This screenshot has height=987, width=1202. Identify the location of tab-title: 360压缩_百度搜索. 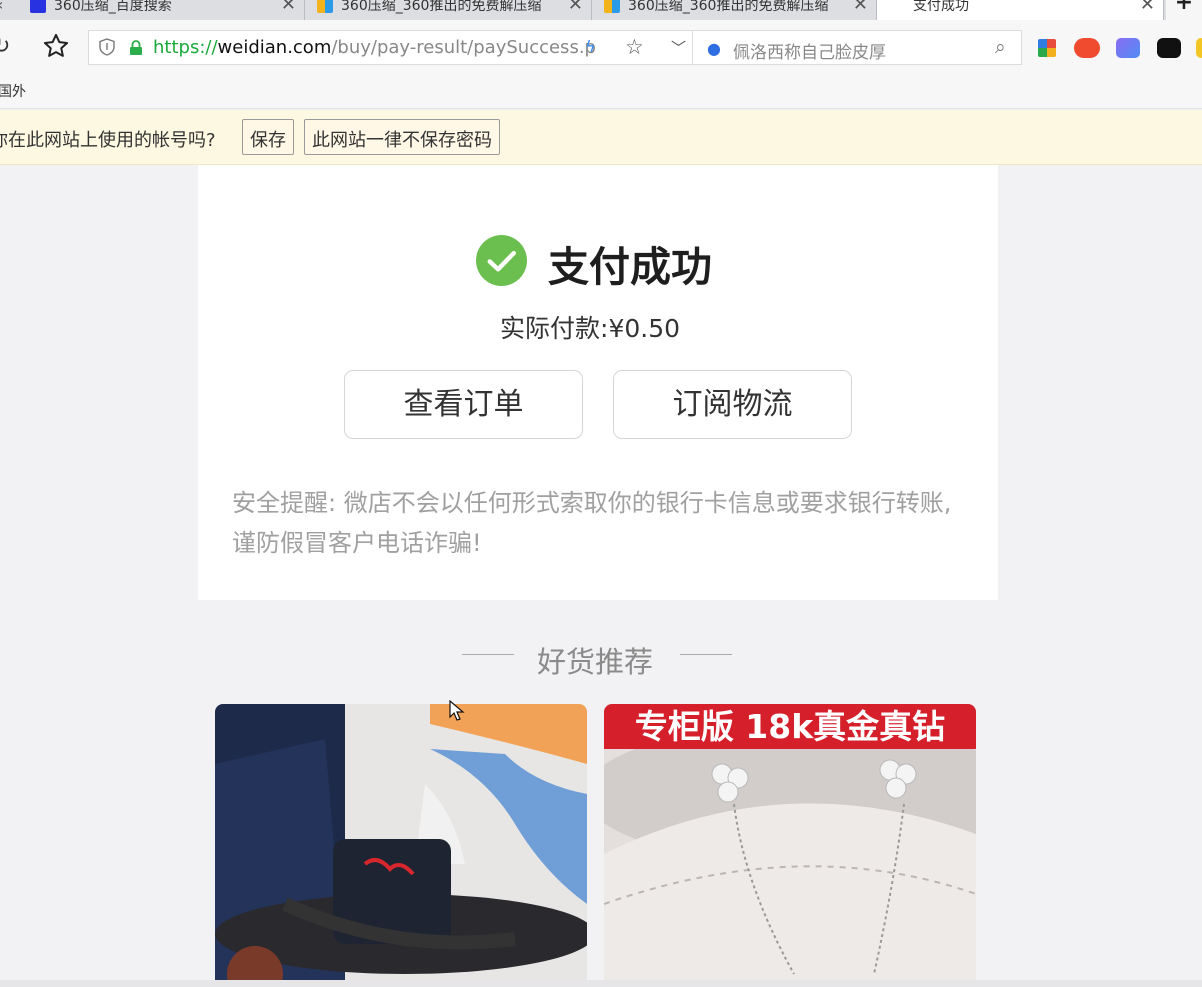
(113, 7).